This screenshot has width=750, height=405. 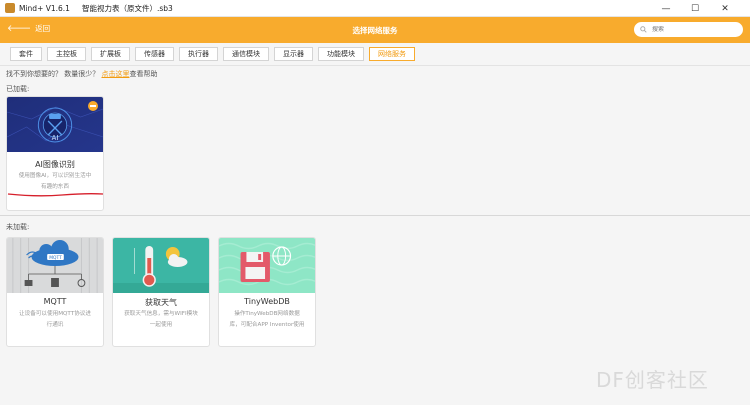 What do you see at coordinates (53, 74) in the screenshot?
I see `hint-text: 找不到你想要的？ 数量很少？` at bounding box center [53, 74].